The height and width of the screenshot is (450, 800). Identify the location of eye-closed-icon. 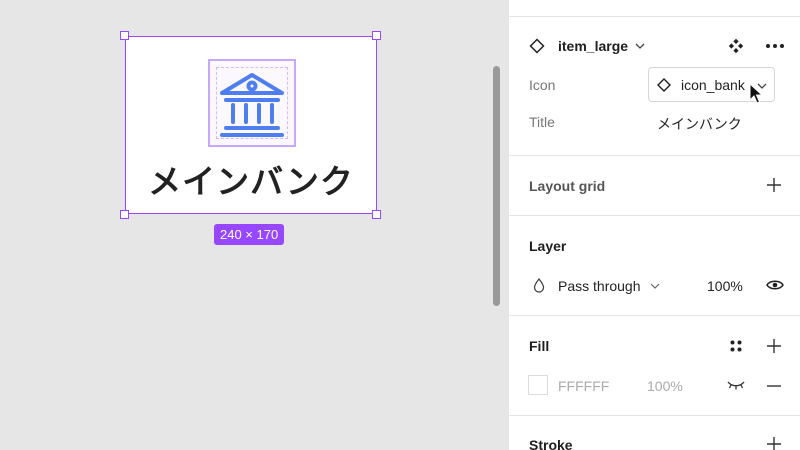
(736, 385).